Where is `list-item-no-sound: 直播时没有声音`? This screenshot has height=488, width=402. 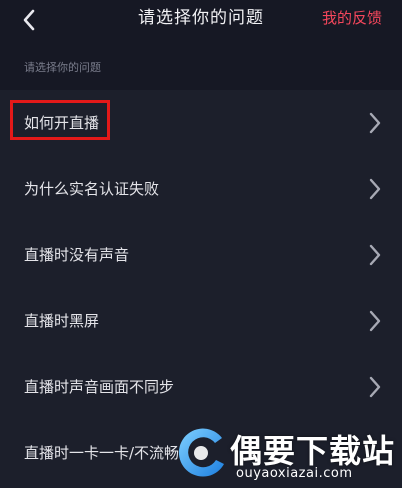 list-item-no-sound: 直播时没有声音 is located at coordinates (201, 255).